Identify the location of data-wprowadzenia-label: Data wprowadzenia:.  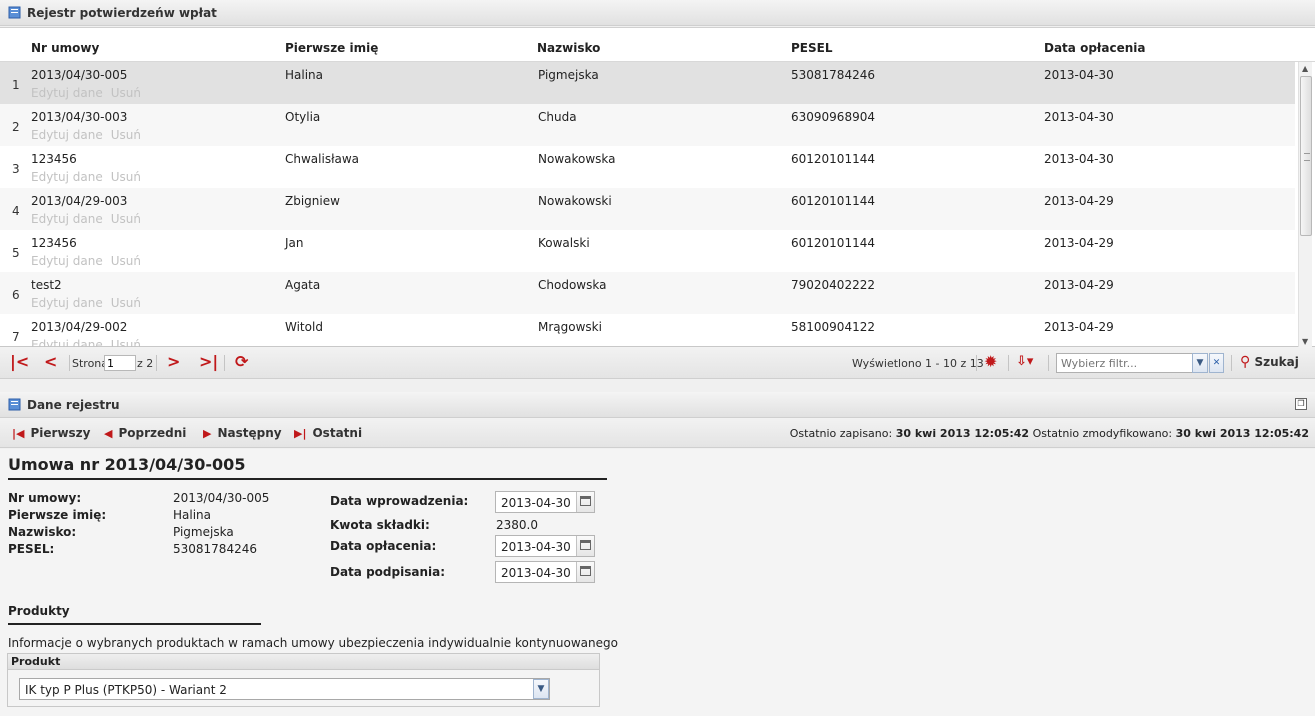
(399, 501).